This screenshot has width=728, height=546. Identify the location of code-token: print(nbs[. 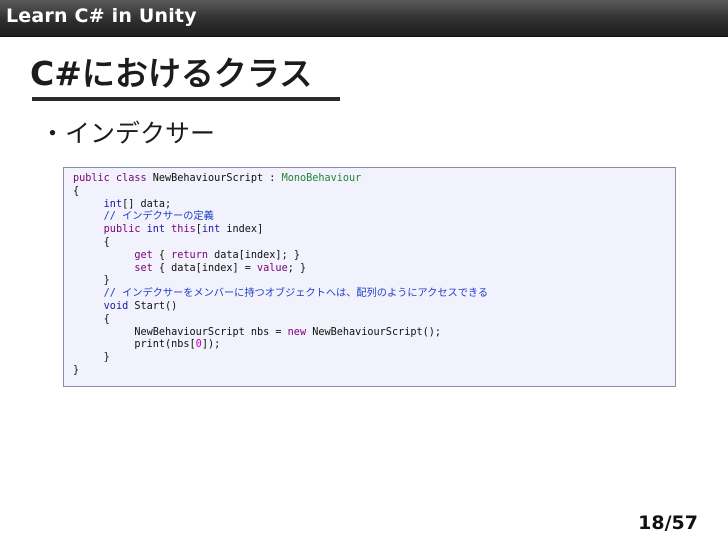
(134, 345).